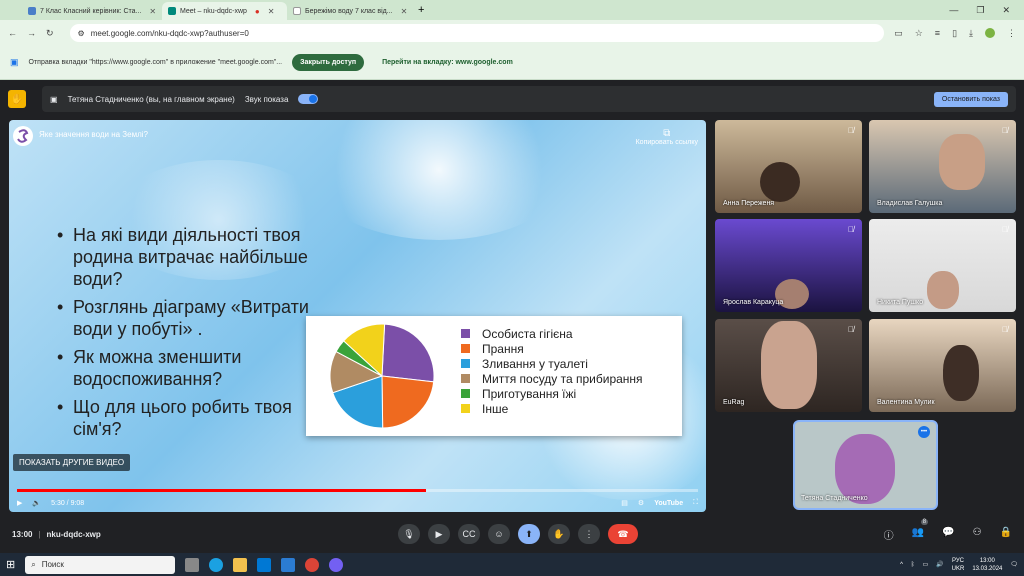 The image size is (1024, 576). Describe the element at coordinates (958, 568) in the screenshot. I see `lang-label-2: UKR` at that location.